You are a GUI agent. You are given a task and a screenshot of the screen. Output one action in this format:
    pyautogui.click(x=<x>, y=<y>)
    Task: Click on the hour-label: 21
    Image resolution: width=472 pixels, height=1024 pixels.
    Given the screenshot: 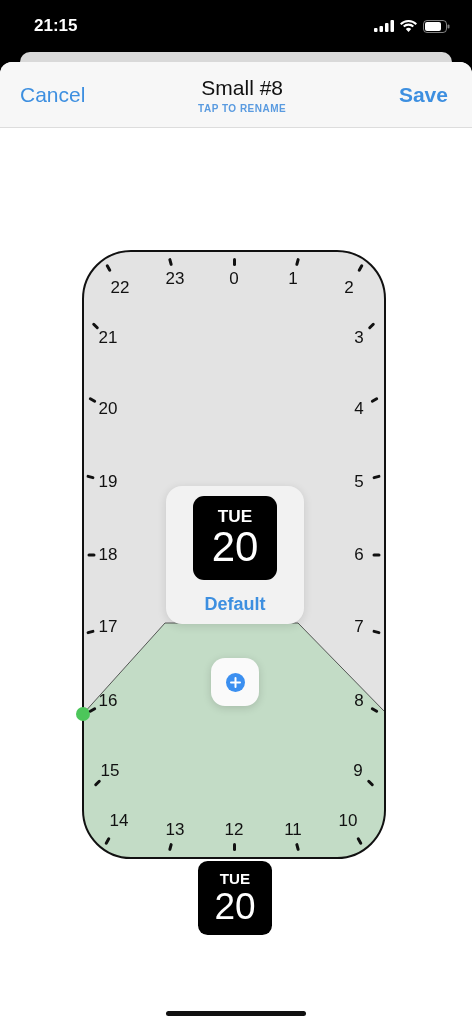 What is the action you would take?
    pyautogui.click(x=108, y=338)
    